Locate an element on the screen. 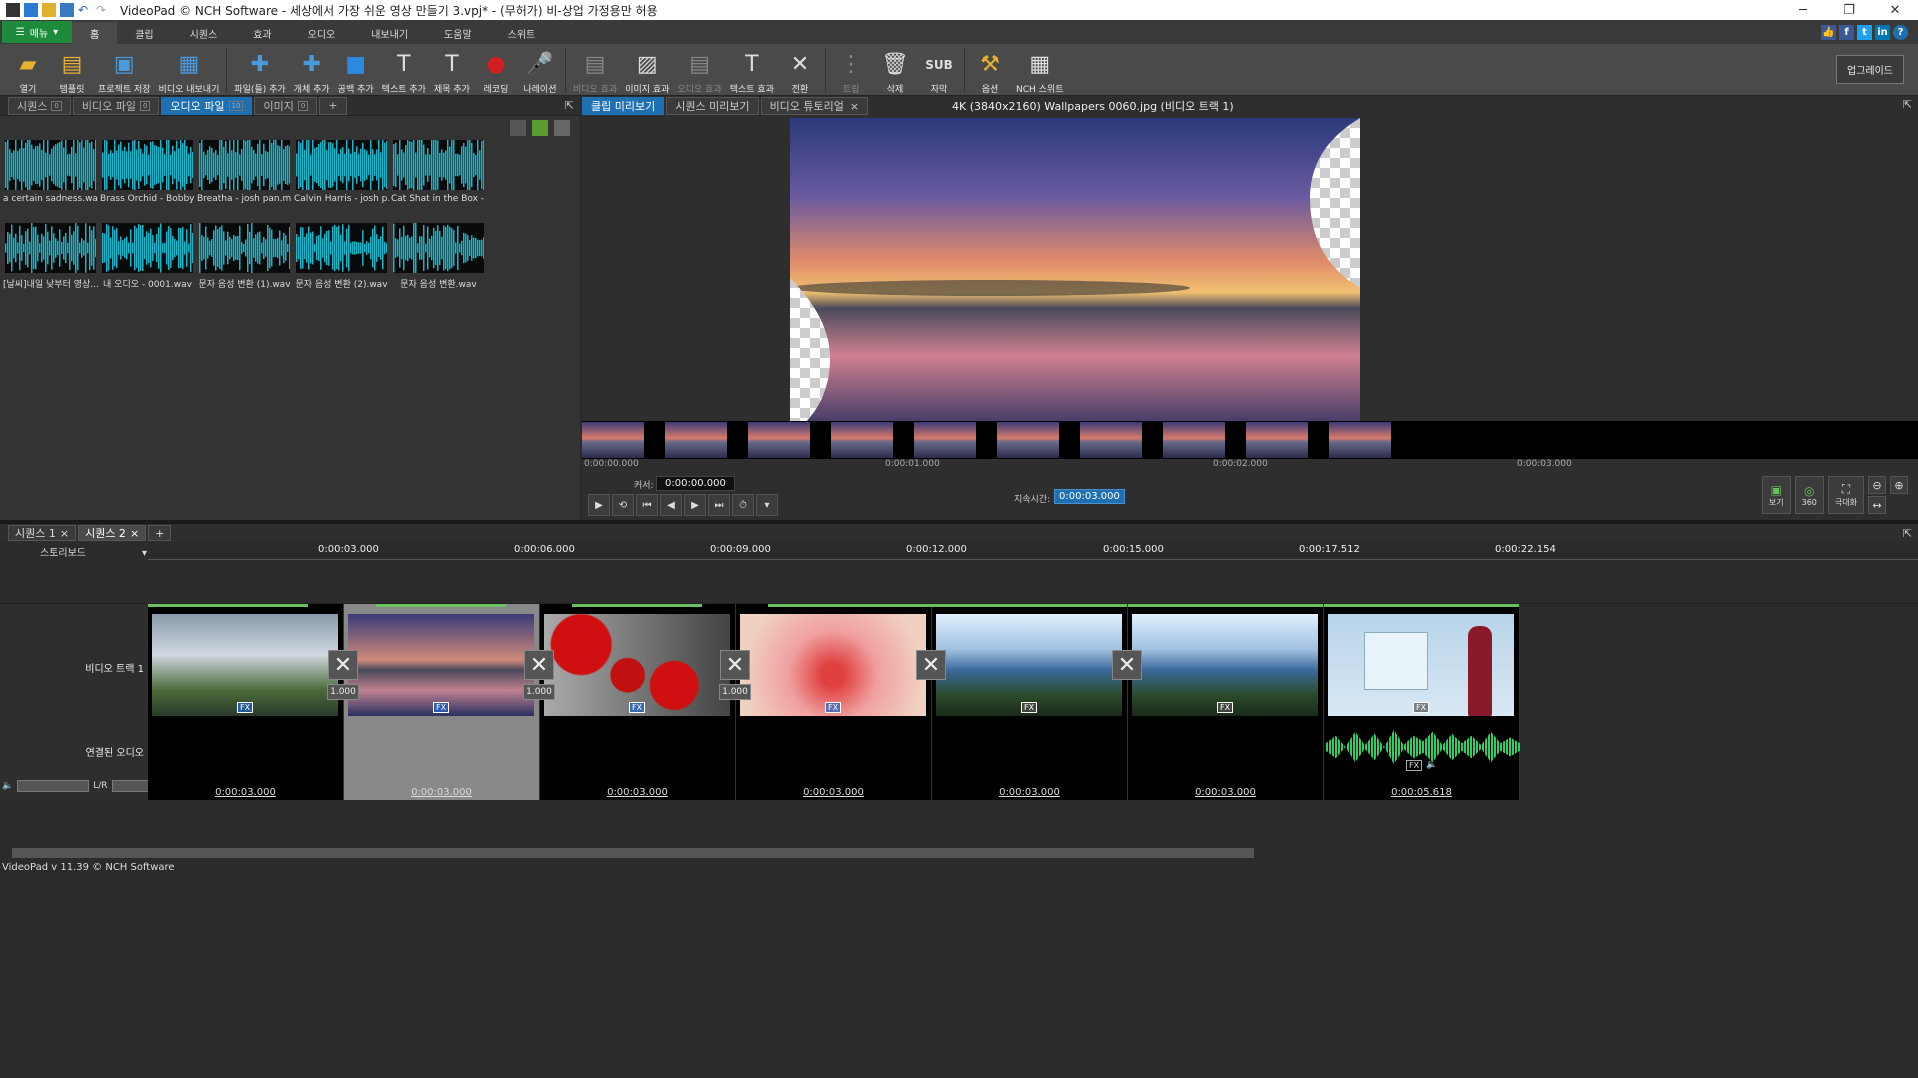  play-icon: ▶ is located at coordinates (599, 505).